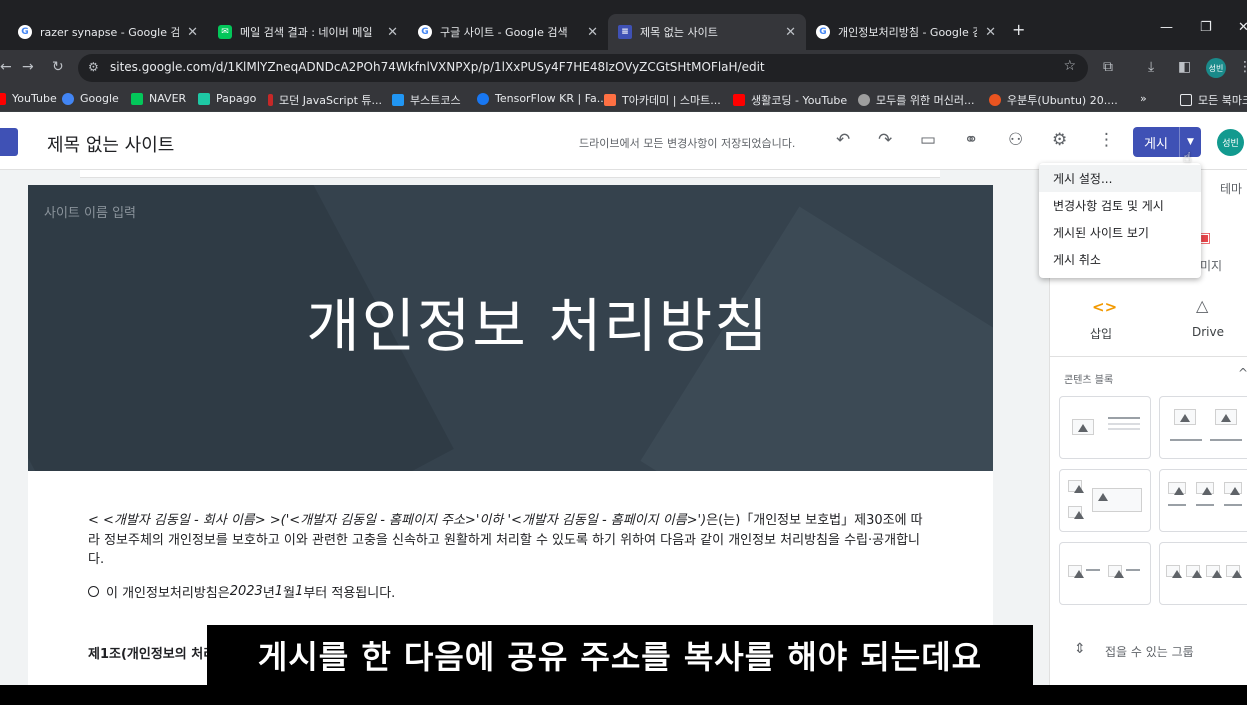 The height and width of the screenshot is (705, 1247). What do you see at coordinates (1216, 68) in the screenshot?
I see `profile-avatar: 성빈` at bounding box center [1216, 68].